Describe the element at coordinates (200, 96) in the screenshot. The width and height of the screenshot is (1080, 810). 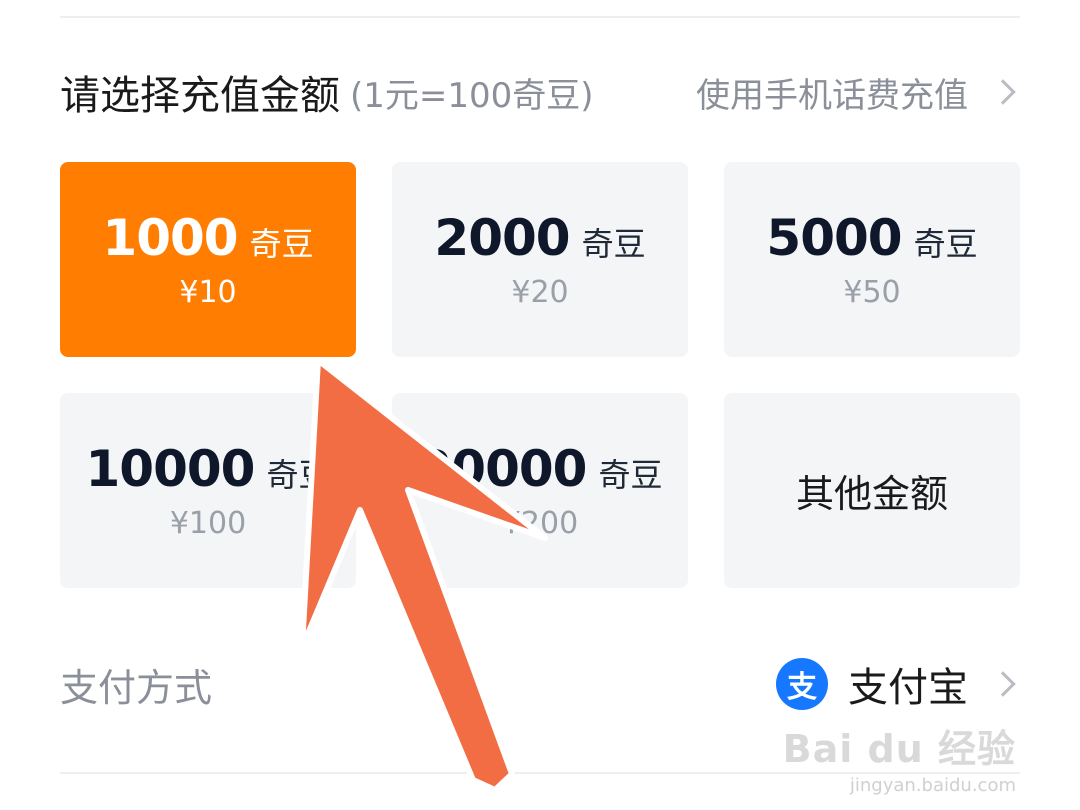
I see `page-title: 请选择充值金额` at that location.